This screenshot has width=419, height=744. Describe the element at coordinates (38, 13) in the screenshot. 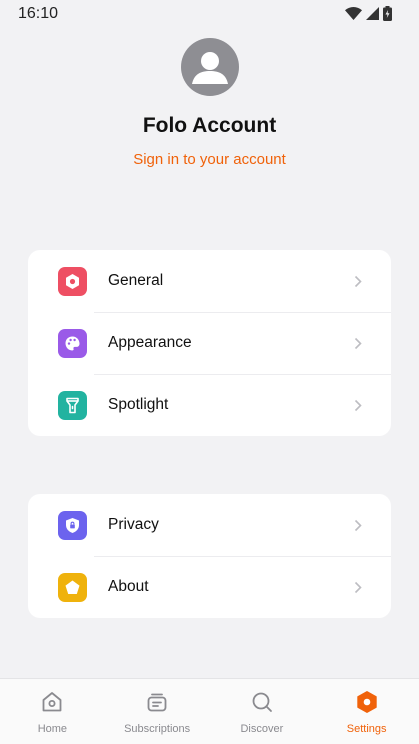

I see `status-time: 16:10` at that location.